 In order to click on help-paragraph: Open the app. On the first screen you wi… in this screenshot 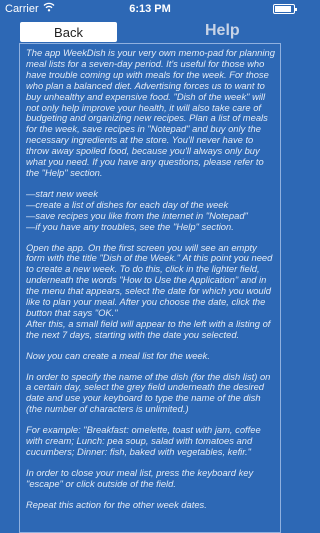, I will do `click(149, 279)`.